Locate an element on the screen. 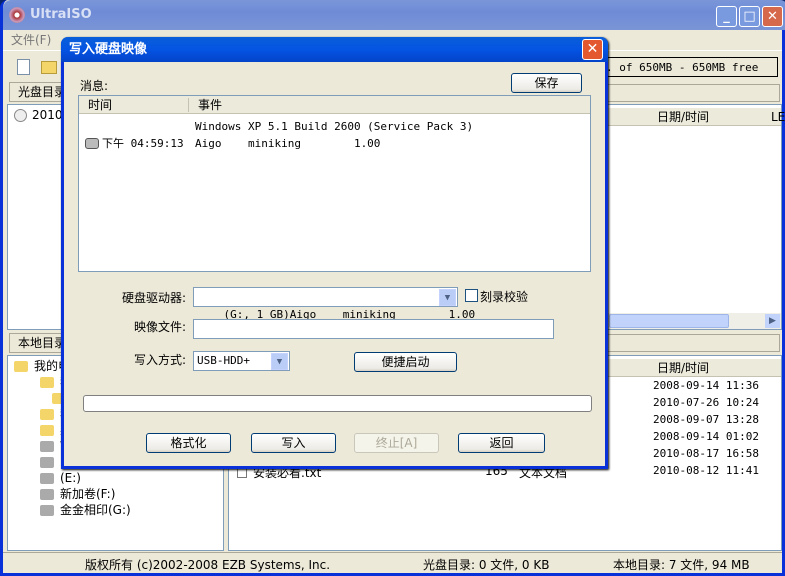 This screenshot has width=785, height=576. write-method-label: 写入方式: is located at coordinates (159, 360).